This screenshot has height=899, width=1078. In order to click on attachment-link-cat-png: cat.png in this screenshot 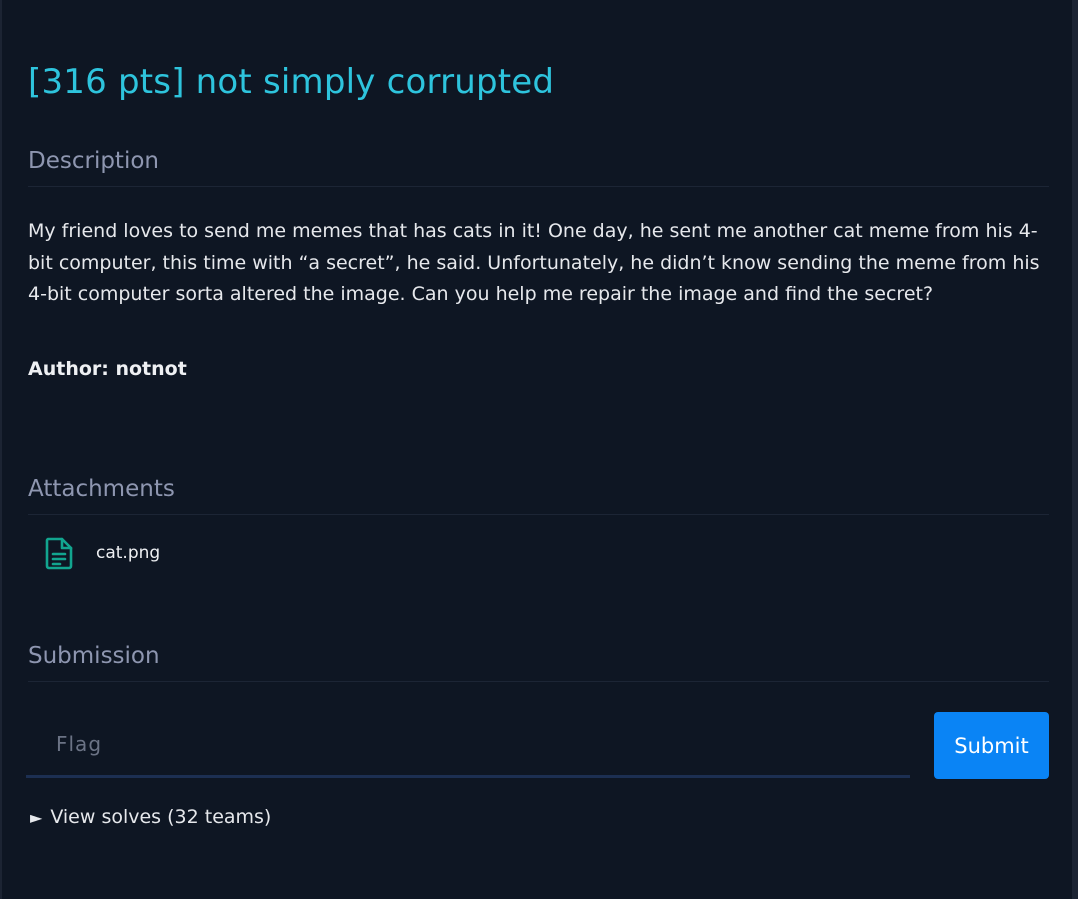, I will do `click(102, 553)`.